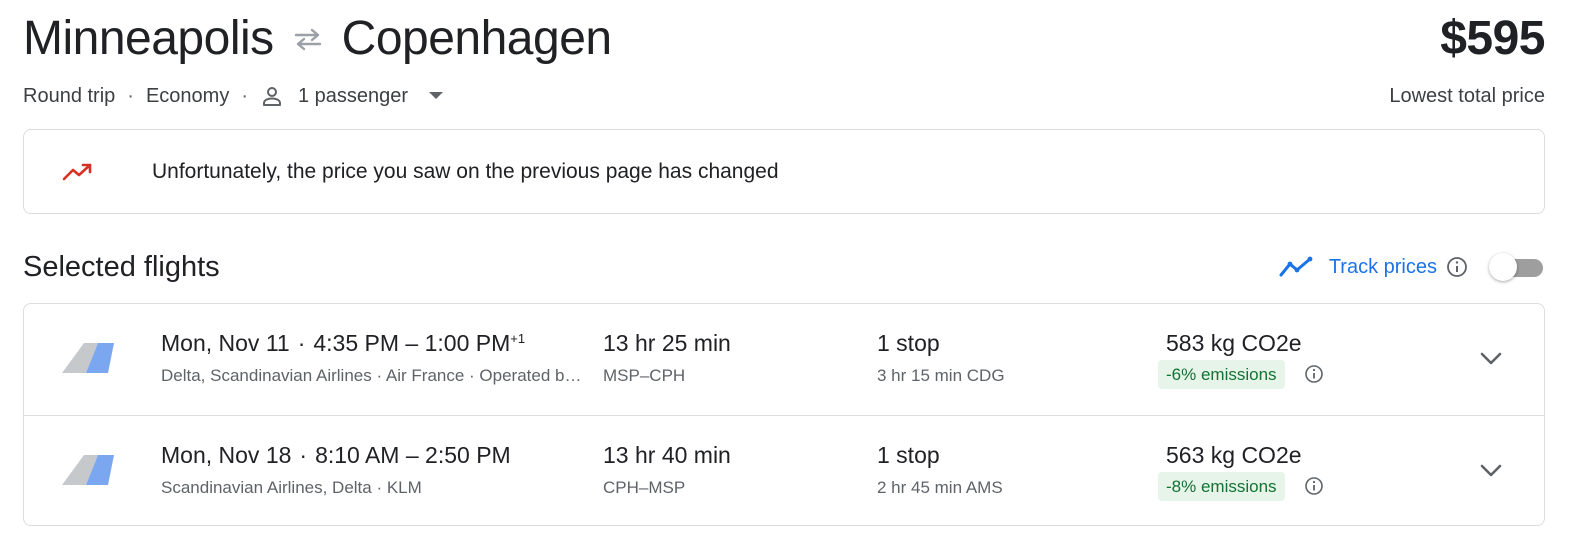  I want to click on destination-city: Copenhagen, so click(476, 38).